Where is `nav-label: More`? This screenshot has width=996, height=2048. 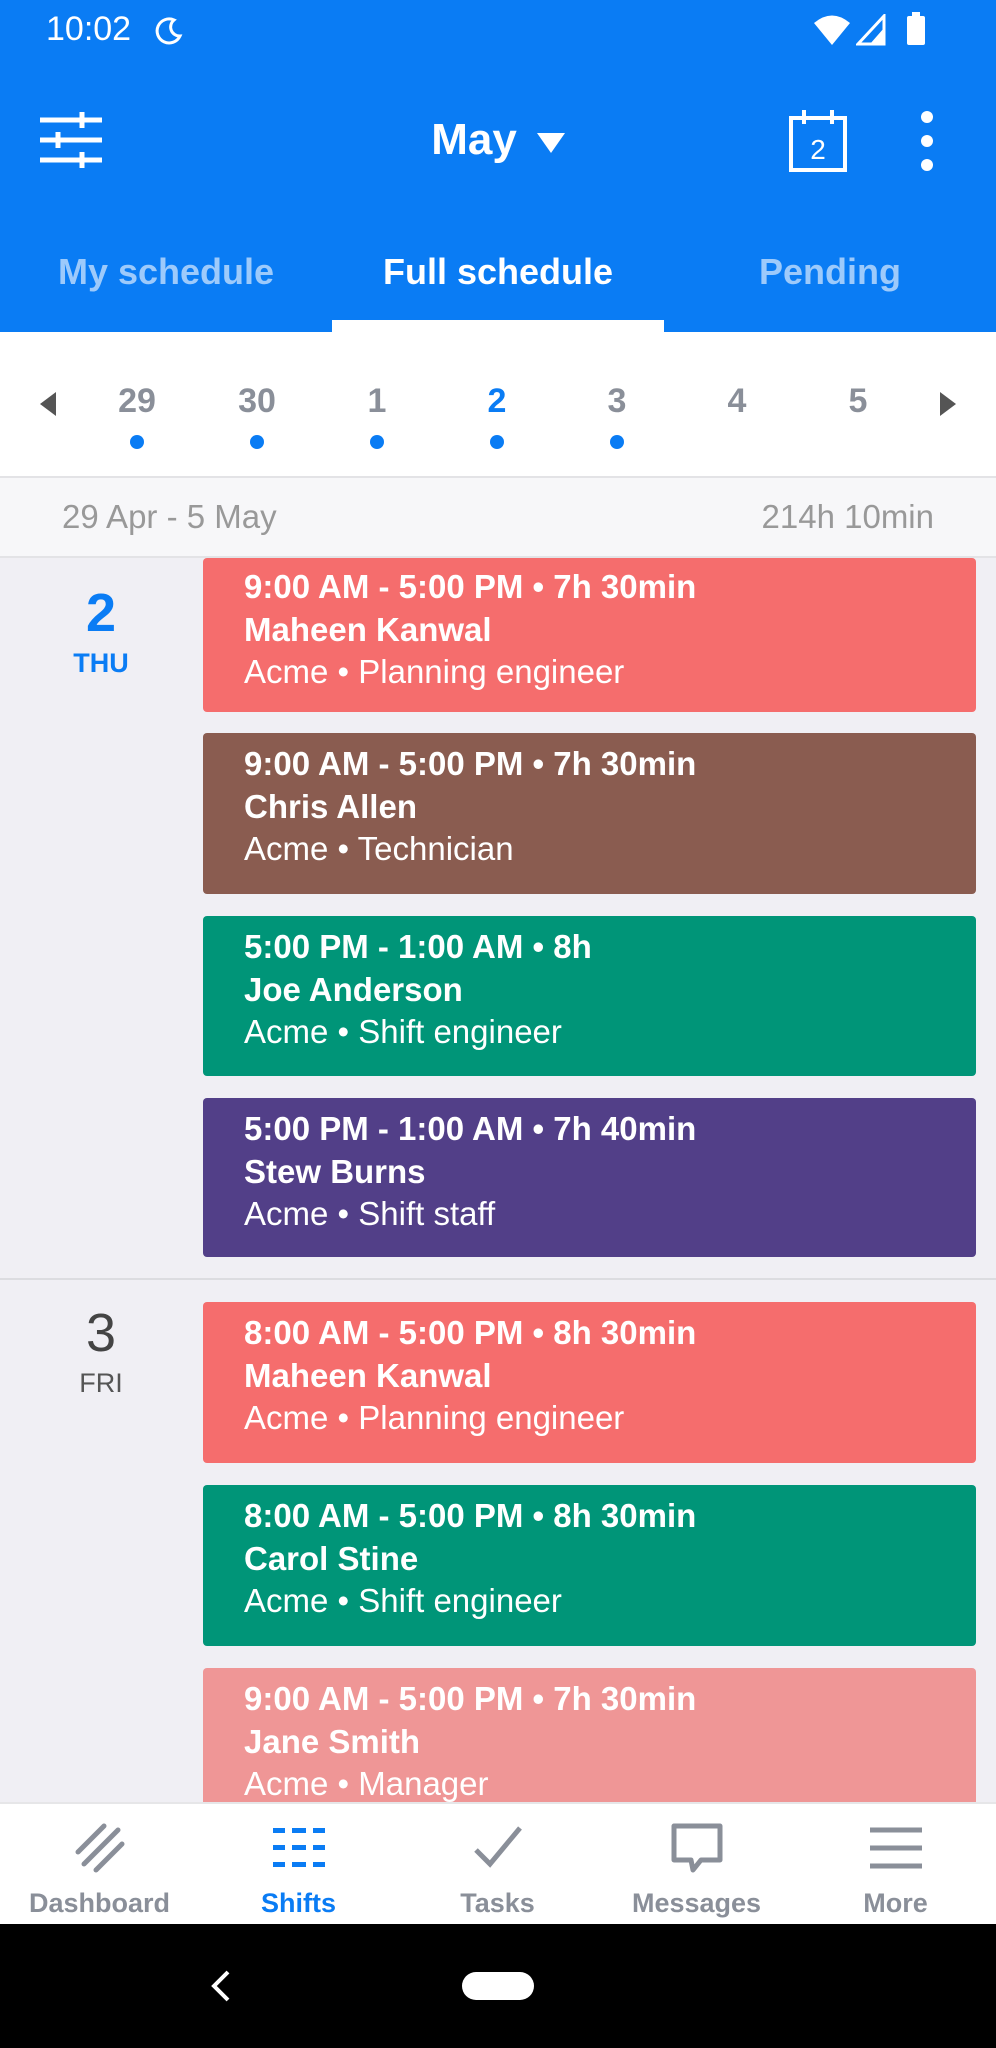
nav-label: More is located at coordinates (895, 1903).